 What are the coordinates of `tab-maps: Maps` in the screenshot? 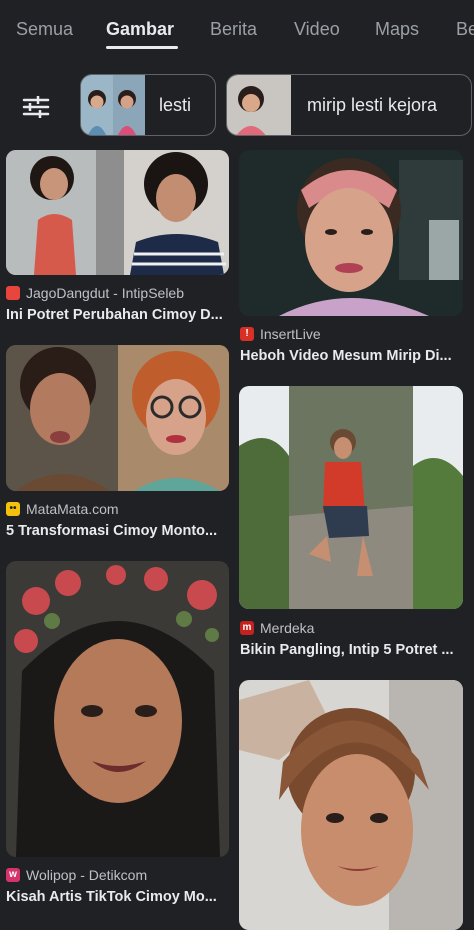 It's located at (397, 29).